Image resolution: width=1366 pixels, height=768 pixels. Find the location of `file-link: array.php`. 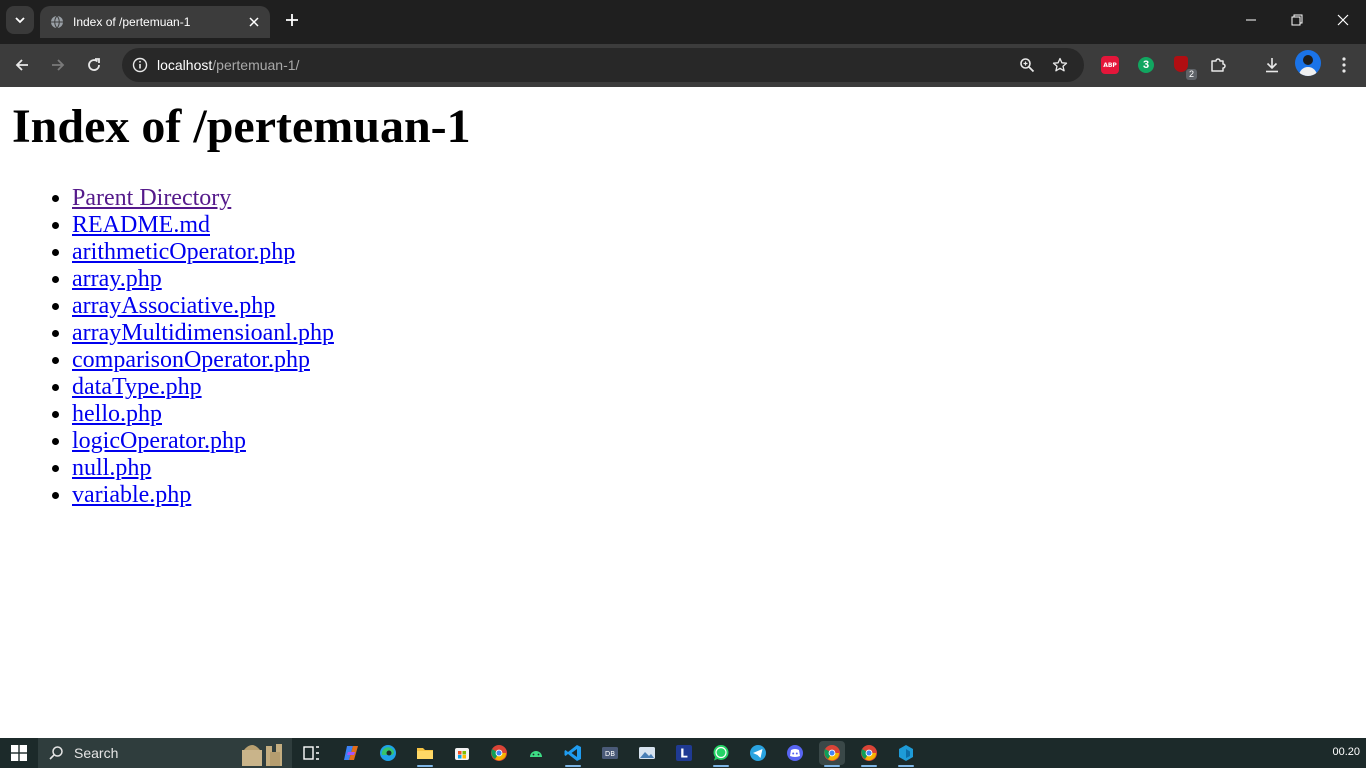

file-link: array.php is located at coordinates (117, 279).